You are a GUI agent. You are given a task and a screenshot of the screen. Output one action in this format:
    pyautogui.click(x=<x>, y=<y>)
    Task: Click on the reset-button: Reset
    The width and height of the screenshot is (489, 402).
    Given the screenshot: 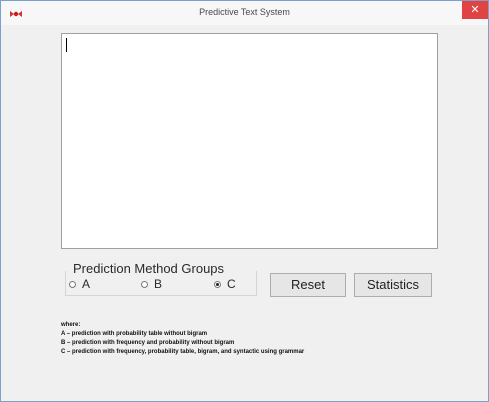 What is the action you would take?
    pyautogui.click(x=308, y=285)
    